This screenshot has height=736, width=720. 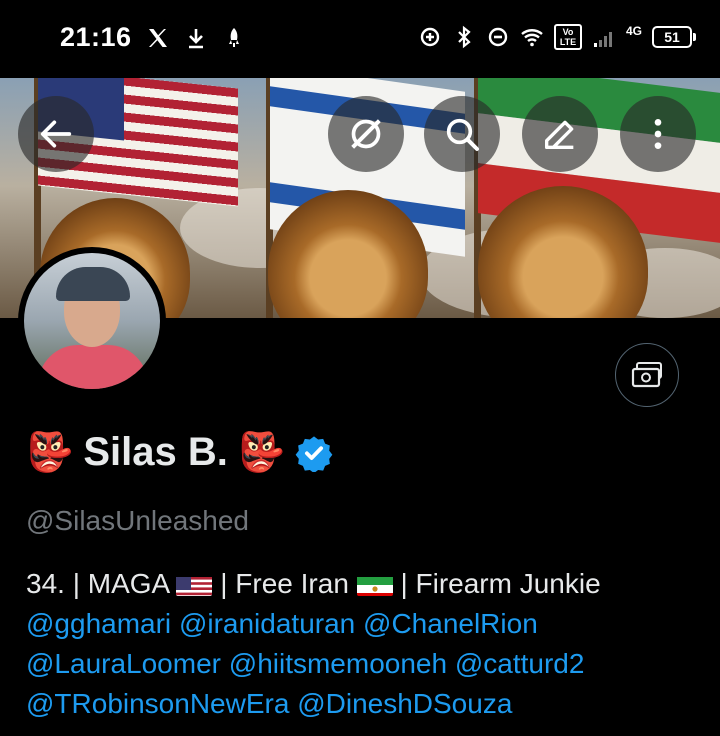 I want to click on mention-link: @gghamari, so click(x=98, y=623).